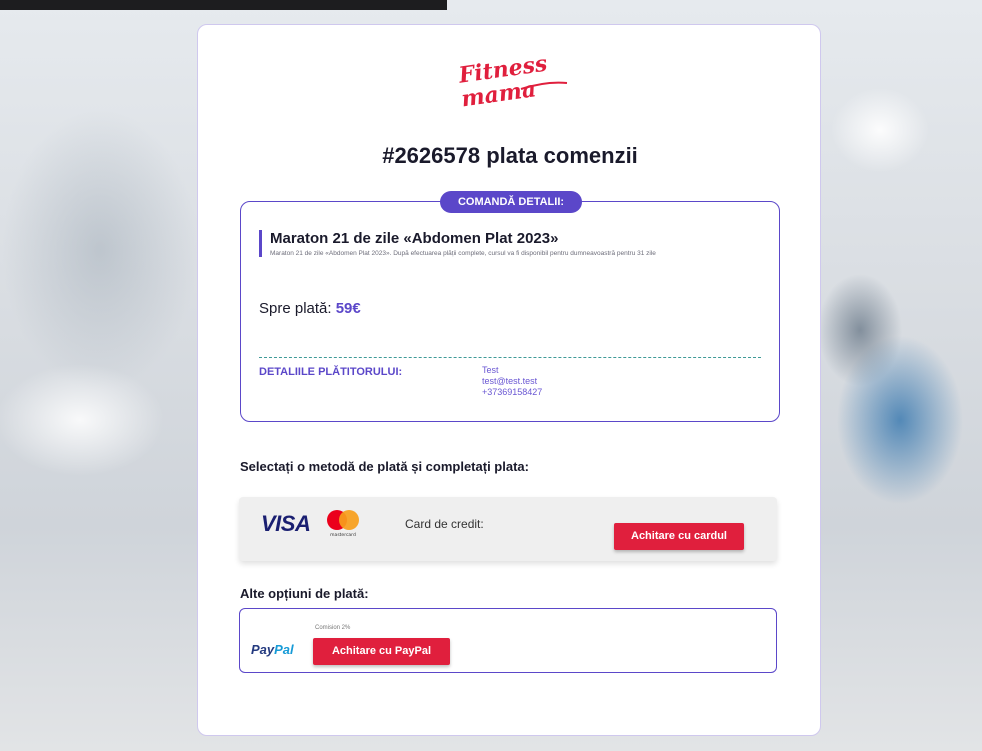 The image size is (982, 751). What do you see at coordinates (512, 81) in the screenshot?
I see `fitness-mama-logo: Fitness mama` at bounding box center [512, 81].